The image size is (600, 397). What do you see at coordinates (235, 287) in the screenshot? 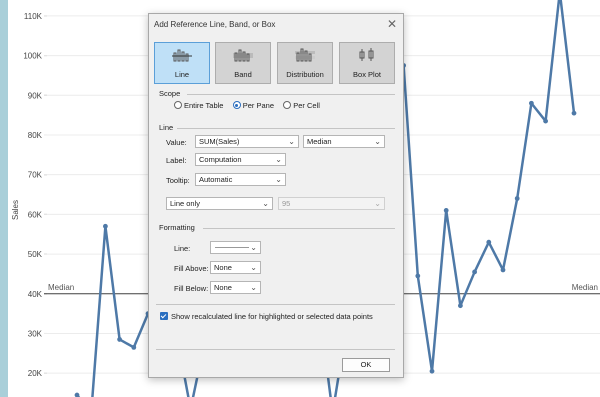
I see `fill-below-select: None ⌄` at bounding box center [235, 287].